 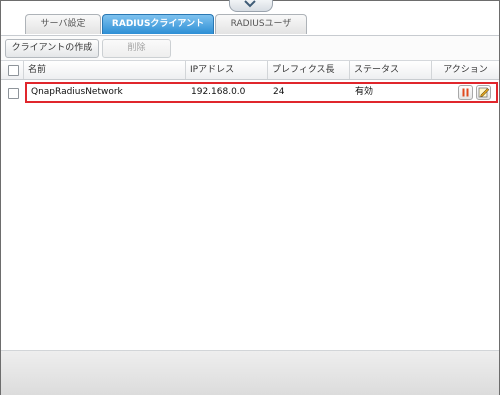 I want to click on tab-radius-client: RADIUSクライアント, so click(x=158, y=24).